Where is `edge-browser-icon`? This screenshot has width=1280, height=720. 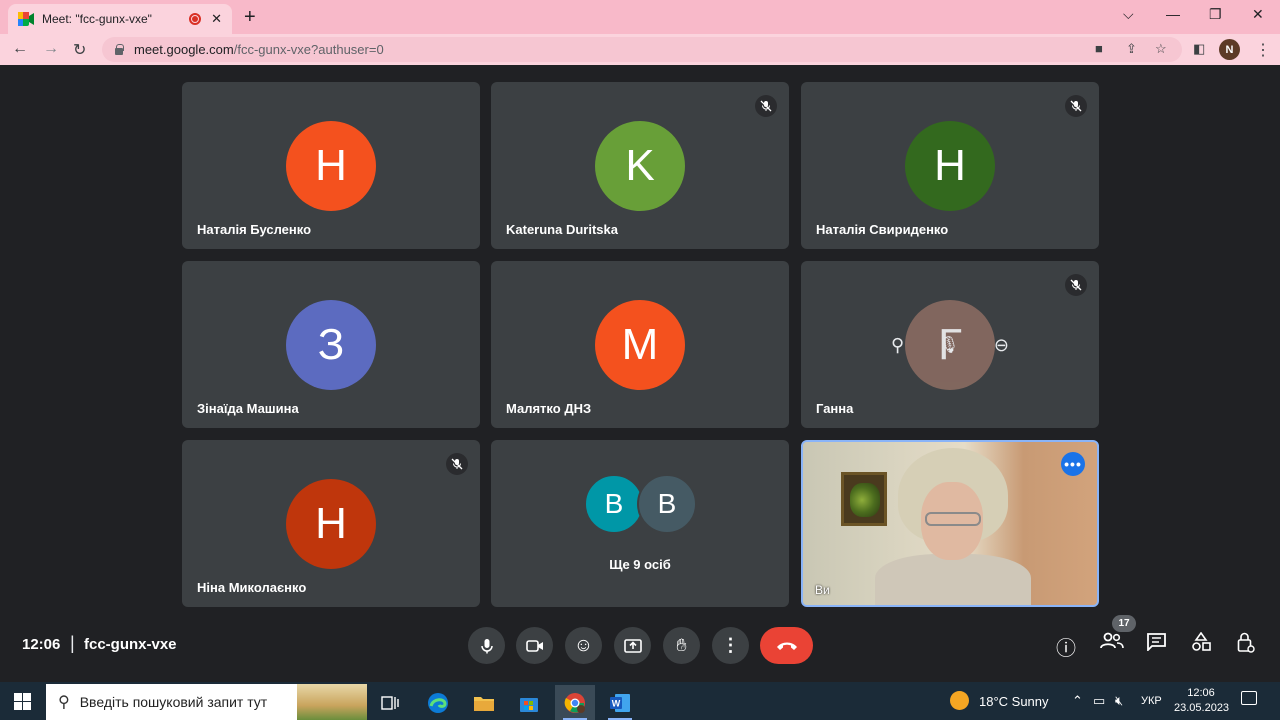
edge-browser-icon is located at coordinates (438, 702).